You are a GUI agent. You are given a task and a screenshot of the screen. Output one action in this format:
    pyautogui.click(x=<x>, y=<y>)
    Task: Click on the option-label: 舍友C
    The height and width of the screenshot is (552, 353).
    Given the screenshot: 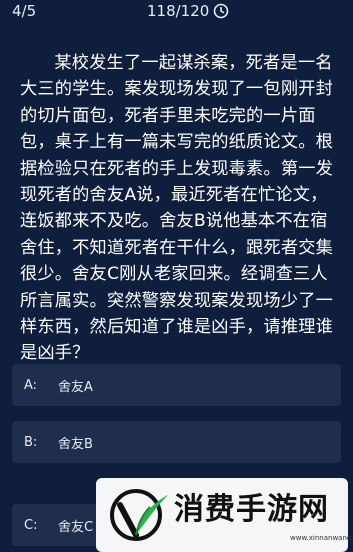 What is the action you would take?
    pyautogui.click(x=76, y=527)
    